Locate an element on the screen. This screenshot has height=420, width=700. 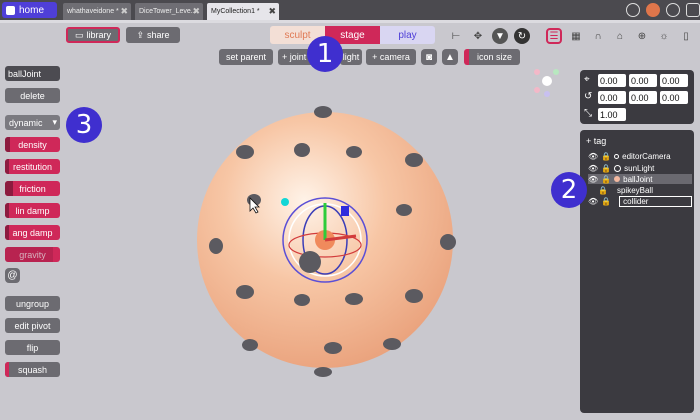
chevron-down-icon: ▾ is located at coordinates (54, 122).